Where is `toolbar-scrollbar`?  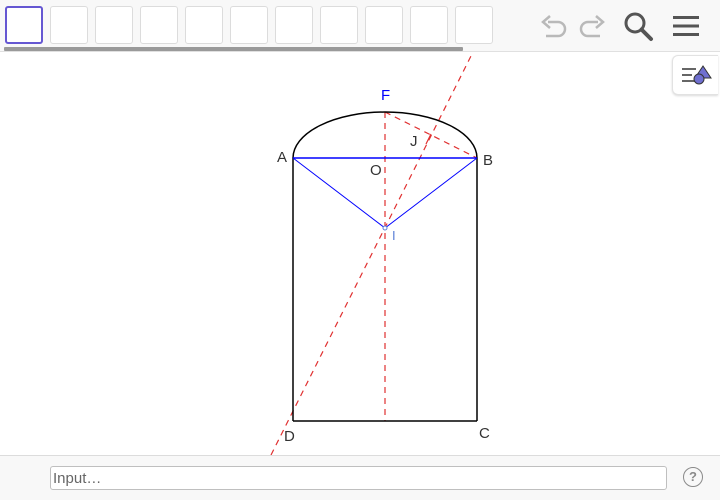
toolbar-scrollbar is located at coordinates (233, 49).